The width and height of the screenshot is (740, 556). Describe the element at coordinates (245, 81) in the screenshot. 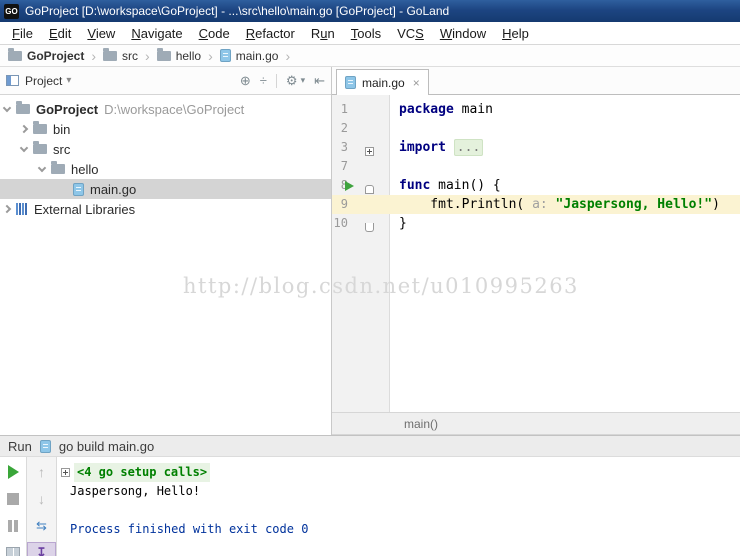

I see `locate-file-icon: ⊕` at that location.